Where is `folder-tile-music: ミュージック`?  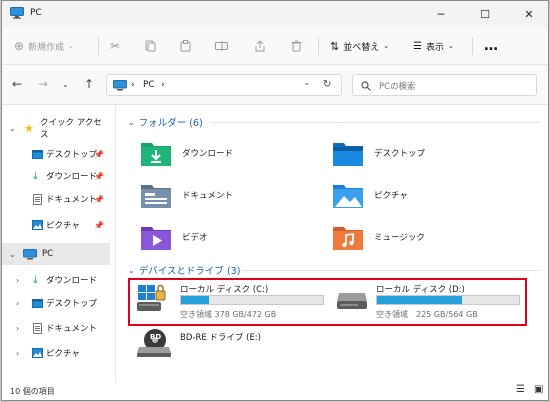
folder-tile-music: ミュージック is located at coordinates (378, 237).